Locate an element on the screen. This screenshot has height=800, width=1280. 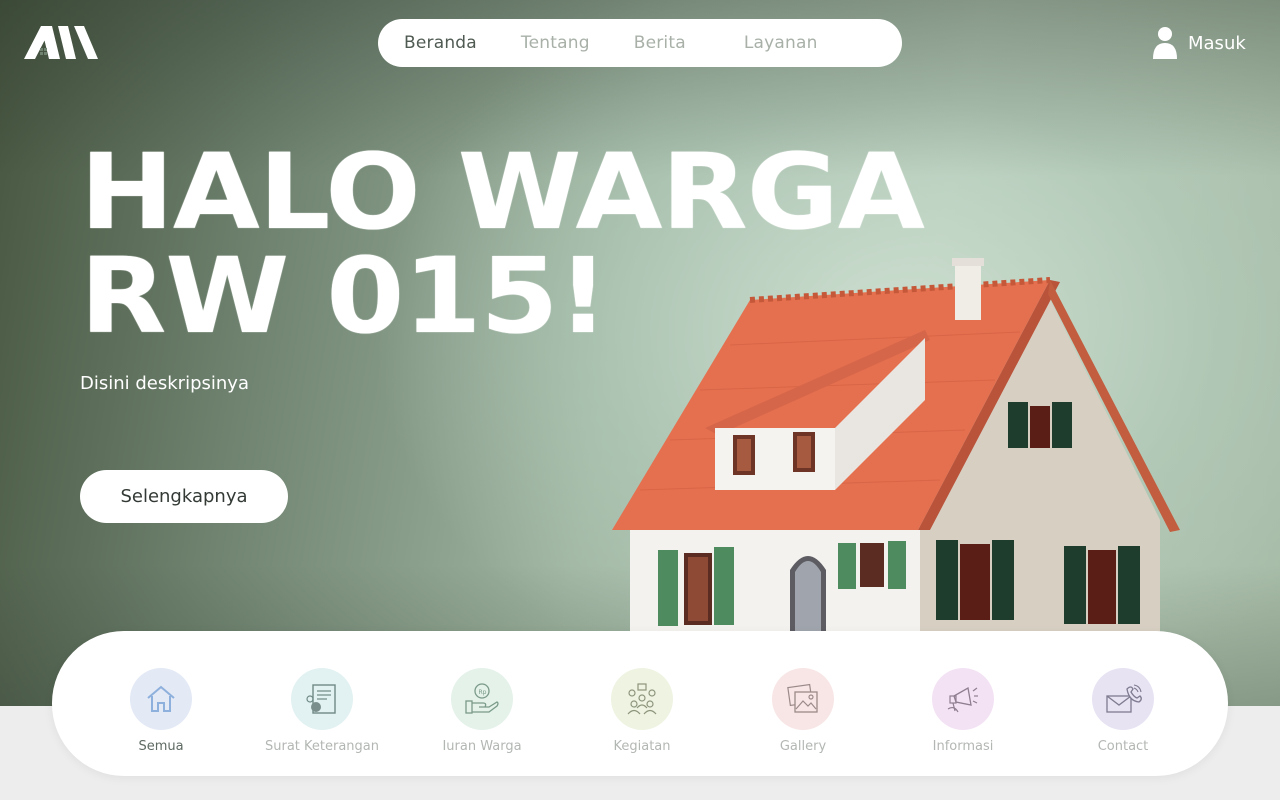
svg-text: Rp is located at coordinates (483, 692).